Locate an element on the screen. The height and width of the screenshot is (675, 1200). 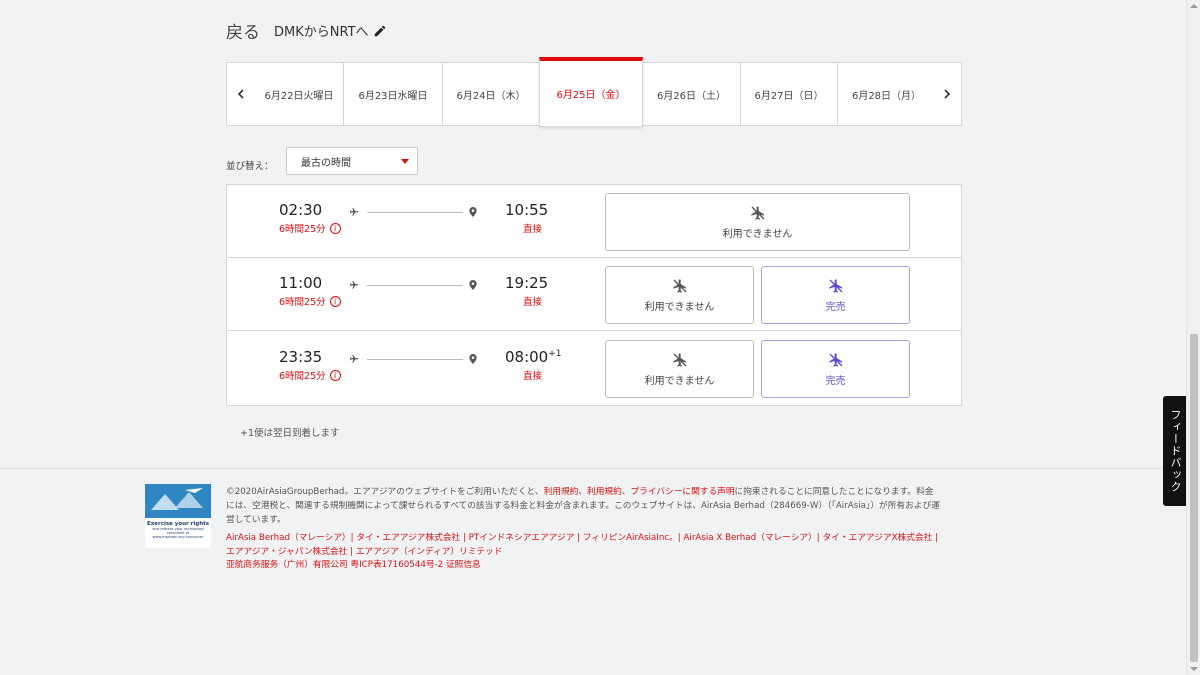
chevron-left-icon is located at coordinates (240, 94).